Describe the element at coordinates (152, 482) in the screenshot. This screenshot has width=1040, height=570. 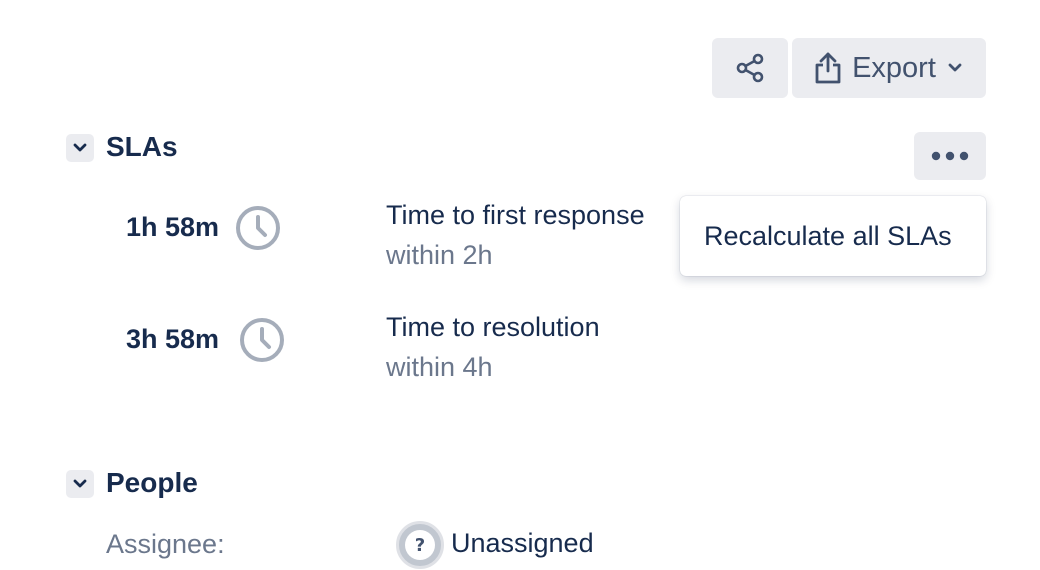
I see `people-section-title: People` at that location.